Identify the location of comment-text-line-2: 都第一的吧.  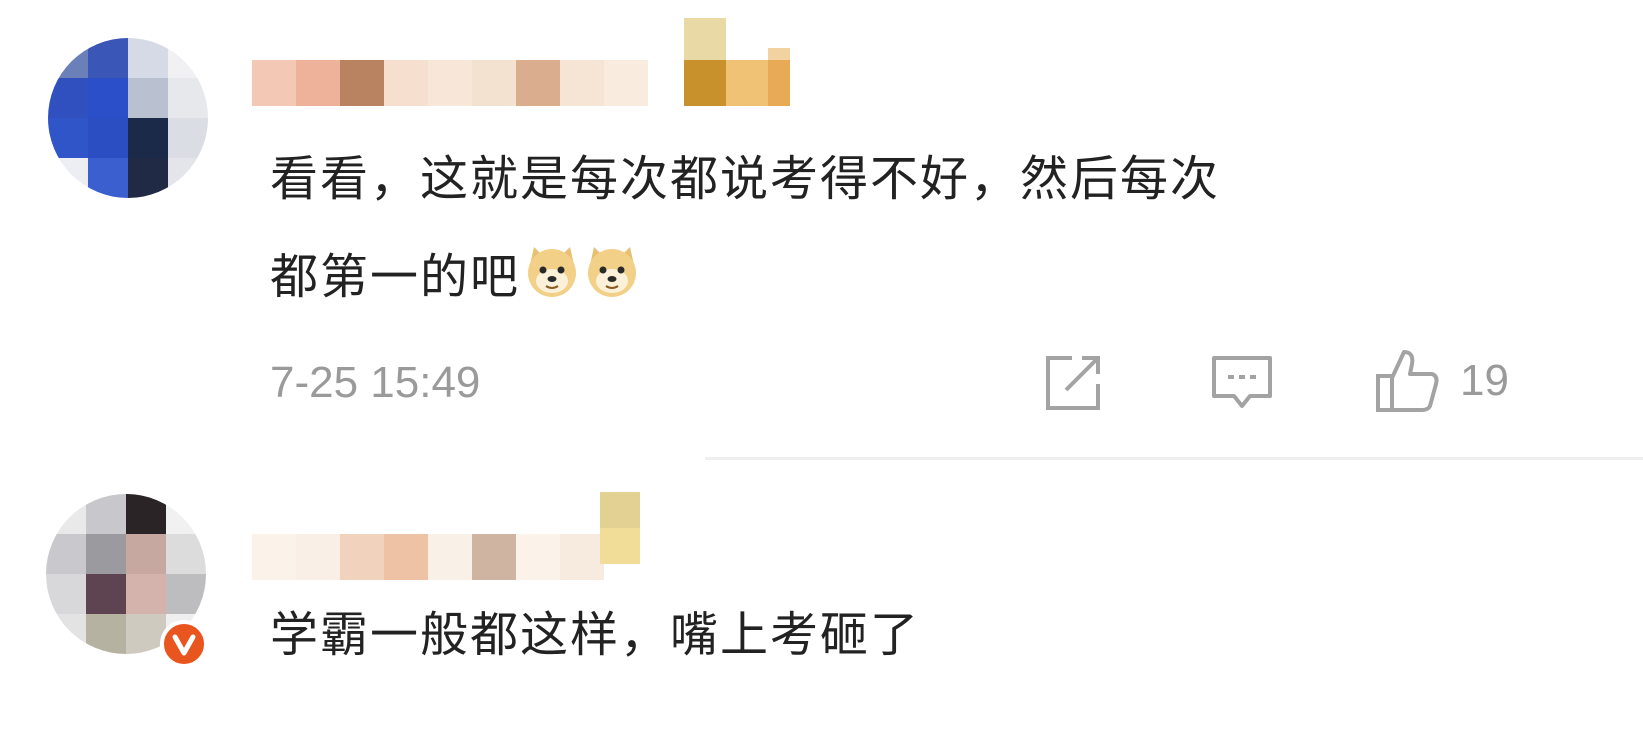
(745, 277).